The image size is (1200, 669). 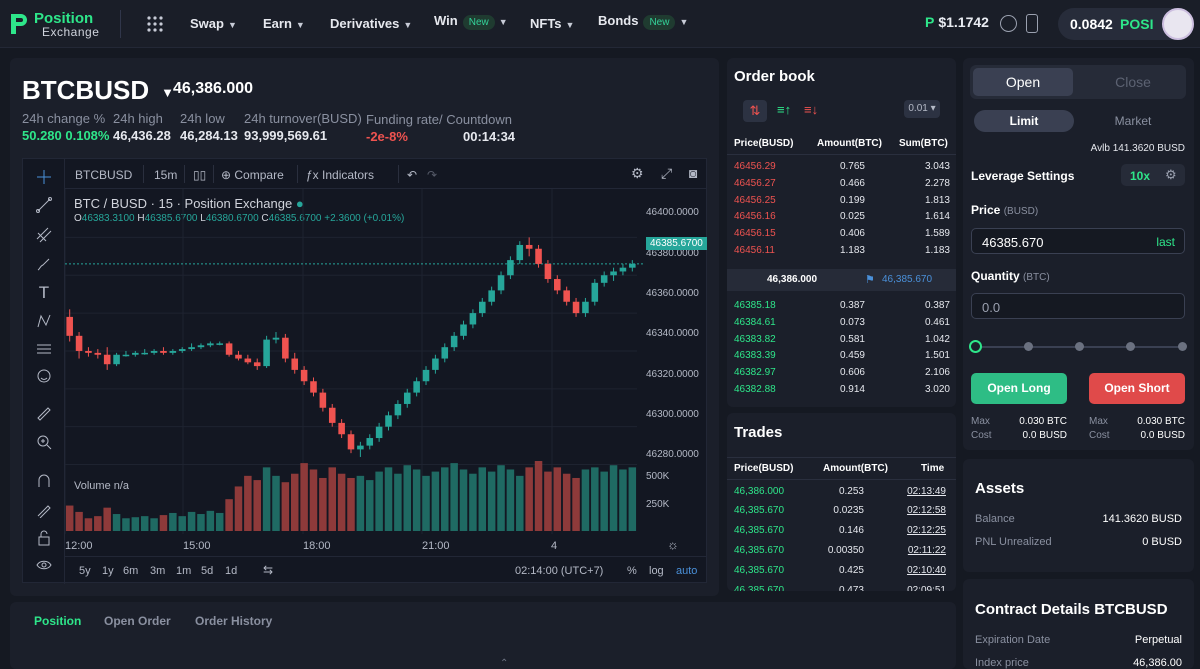 What do you see at coordinates (1165, 242) in the screenshot?
I see `last-price-button: last` at bounding box center [1165, 242].